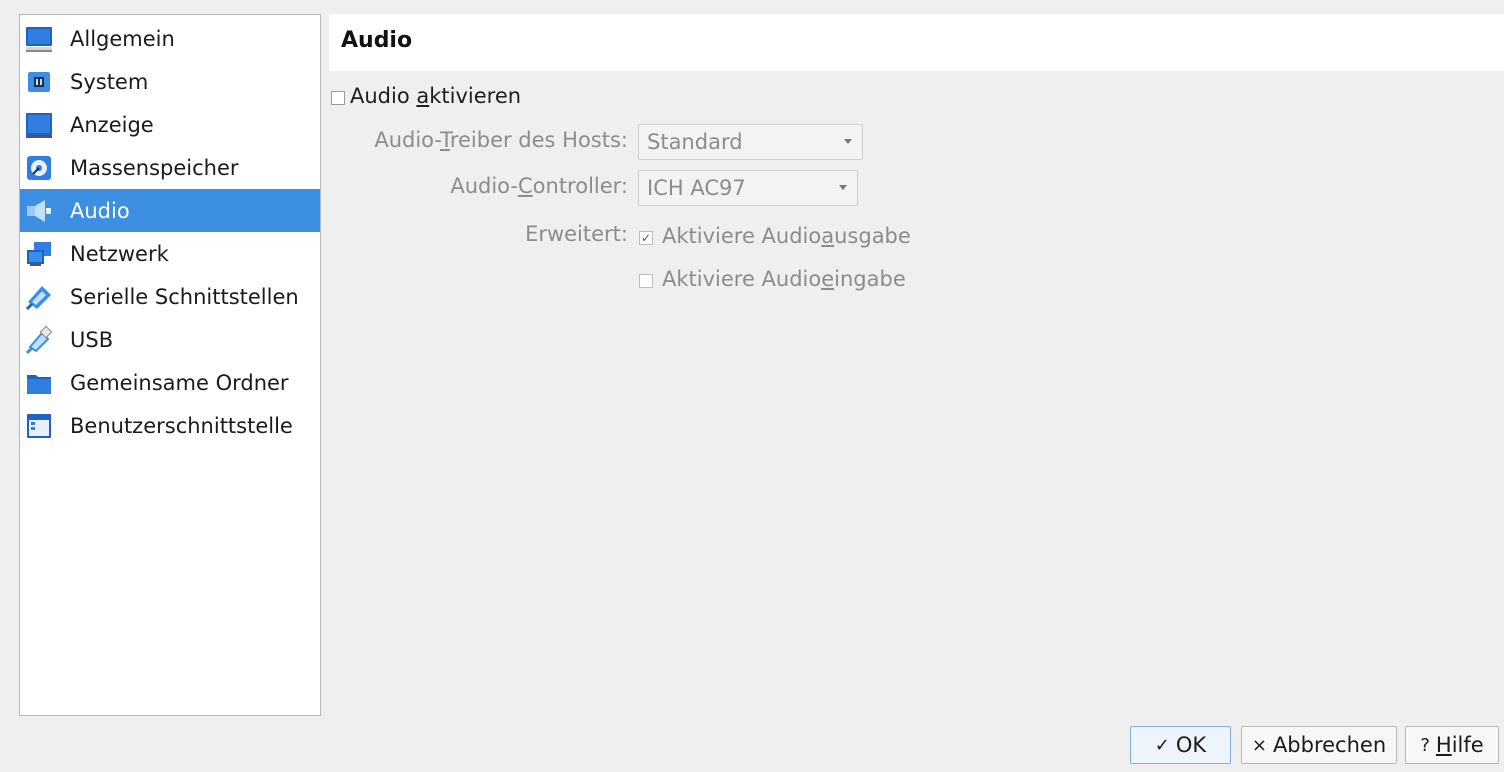  I want to click on page-title: Audio, so click(377, 40).